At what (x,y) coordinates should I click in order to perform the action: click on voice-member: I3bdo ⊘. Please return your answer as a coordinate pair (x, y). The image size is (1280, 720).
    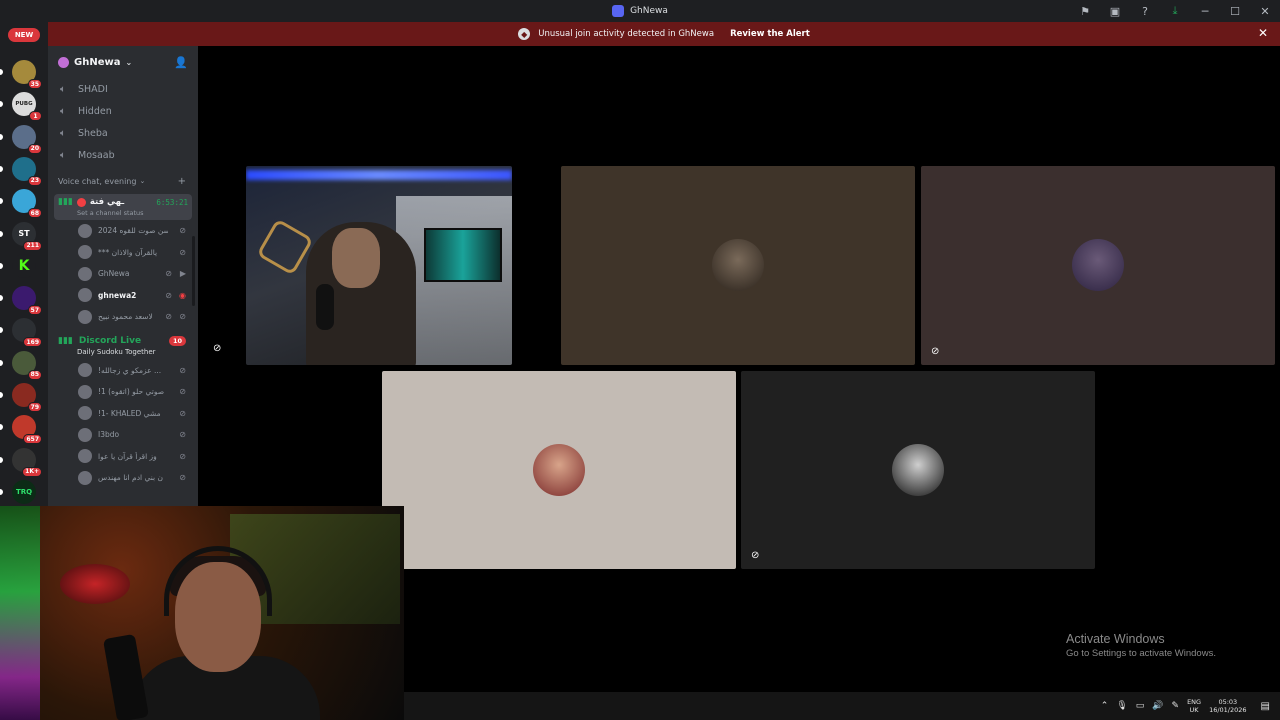
    Looking at the image, I should click on (123, 435).